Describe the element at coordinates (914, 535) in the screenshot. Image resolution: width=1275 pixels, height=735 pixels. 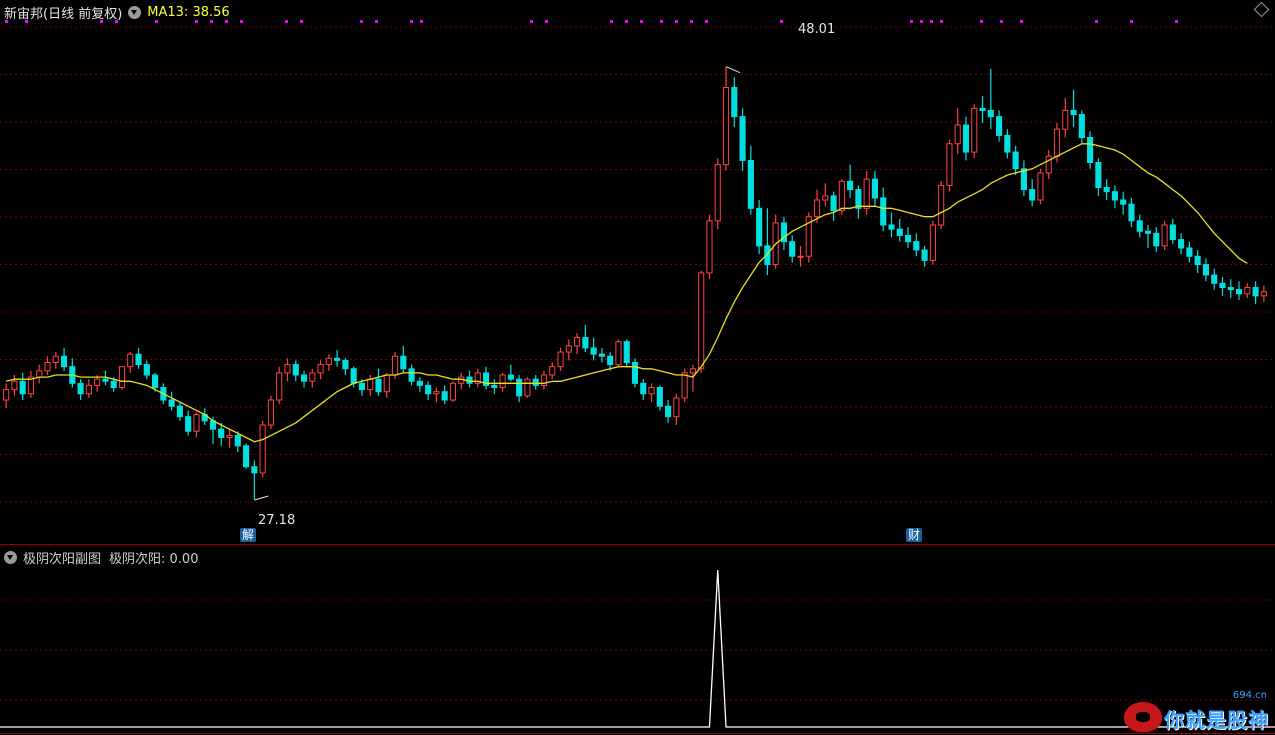
I see `marker-cai: 财` at that location.